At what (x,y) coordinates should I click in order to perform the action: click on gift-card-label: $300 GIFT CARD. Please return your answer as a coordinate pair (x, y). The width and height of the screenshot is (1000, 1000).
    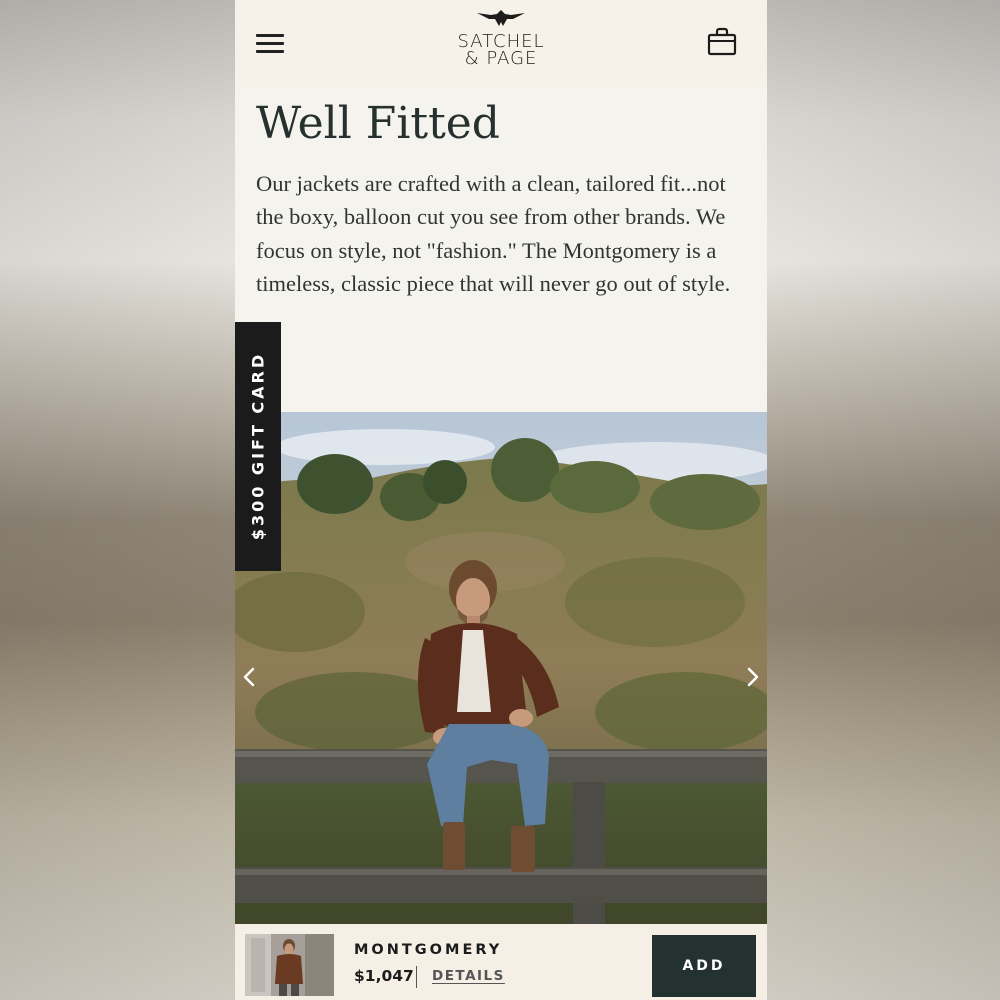
    Looking at the image, I should click on (258, 446).